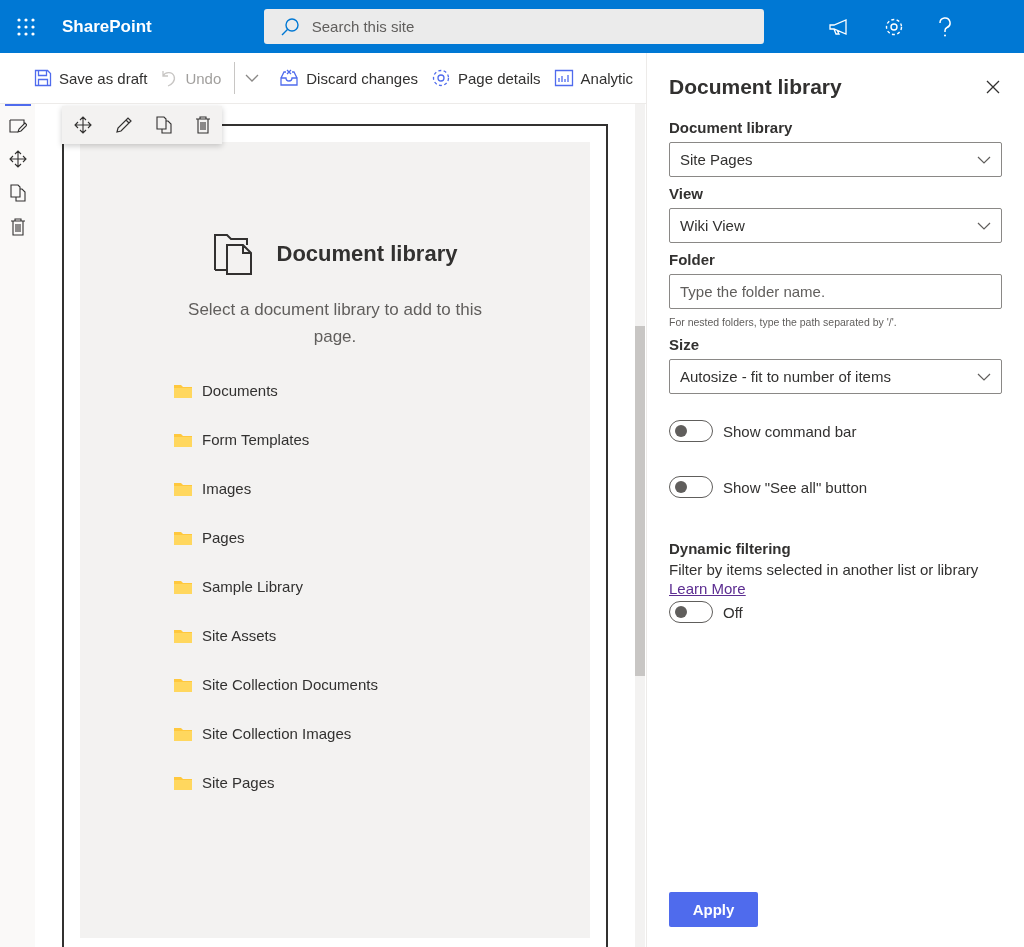 This screenshot has height=947, width=1024. What do you see at coordinates (276, 488) in the screenshot?
I see `library-item: Images` at bounding box center [276, 488].